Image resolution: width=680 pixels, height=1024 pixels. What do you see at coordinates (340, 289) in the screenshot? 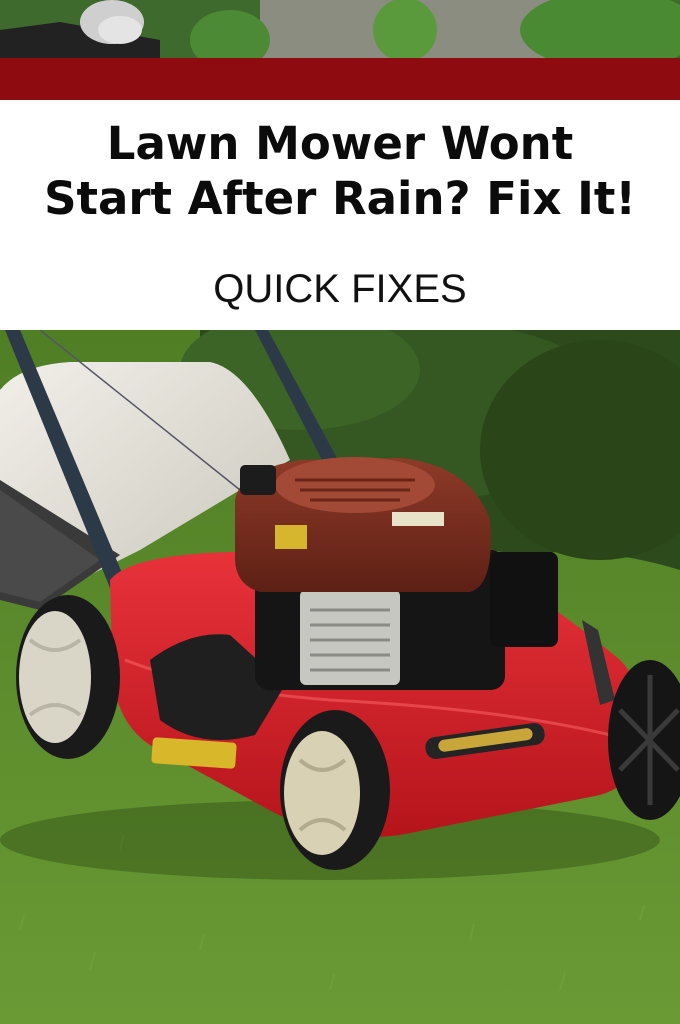
I see `subheading: QUICK FIXES` at bounding box center [340, 289].